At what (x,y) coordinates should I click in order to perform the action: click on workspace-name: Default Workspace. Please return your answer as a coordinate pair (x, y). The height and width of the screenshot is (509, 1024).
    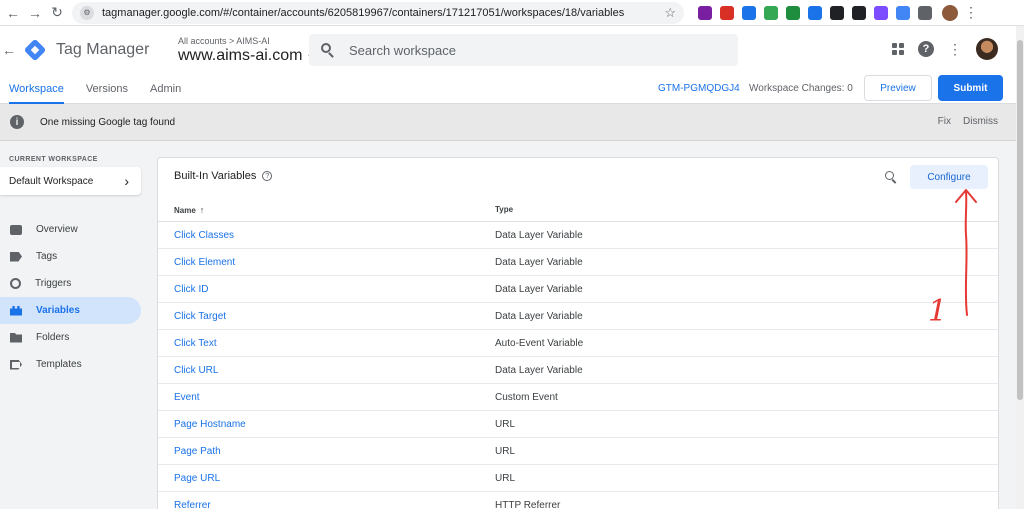
    Looking at the image, I should click on (66, 181).